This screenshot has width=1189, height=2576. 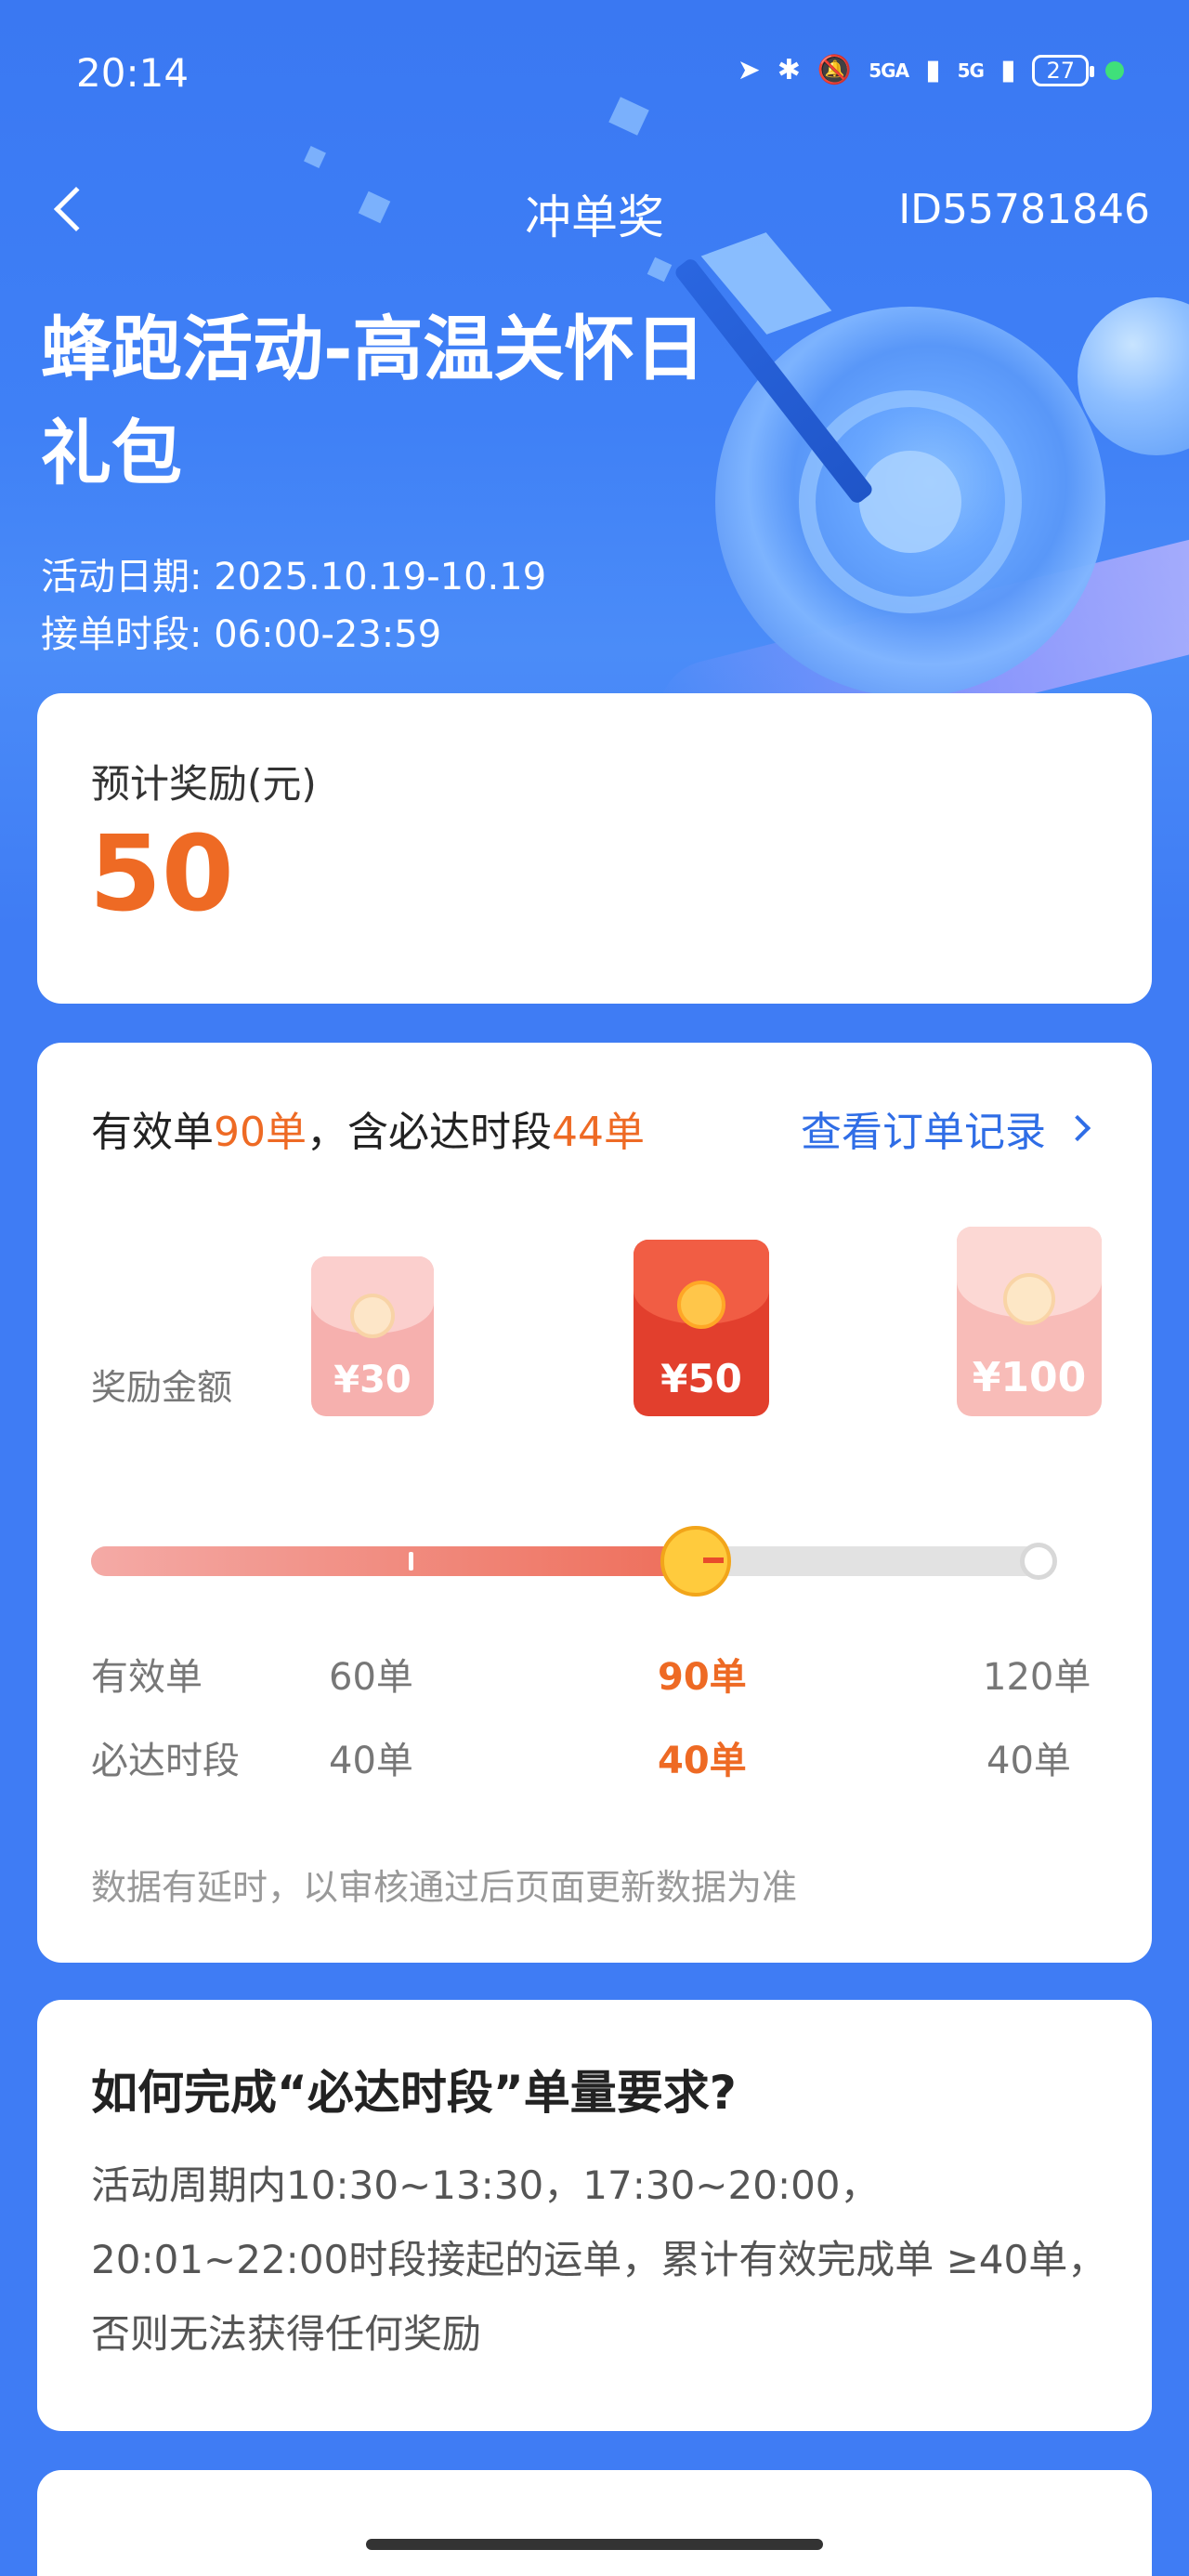 What do you see at coordinates (393, 1561) in the screenshot?
I see `progress-fill` at bounding box center [393, 1561].